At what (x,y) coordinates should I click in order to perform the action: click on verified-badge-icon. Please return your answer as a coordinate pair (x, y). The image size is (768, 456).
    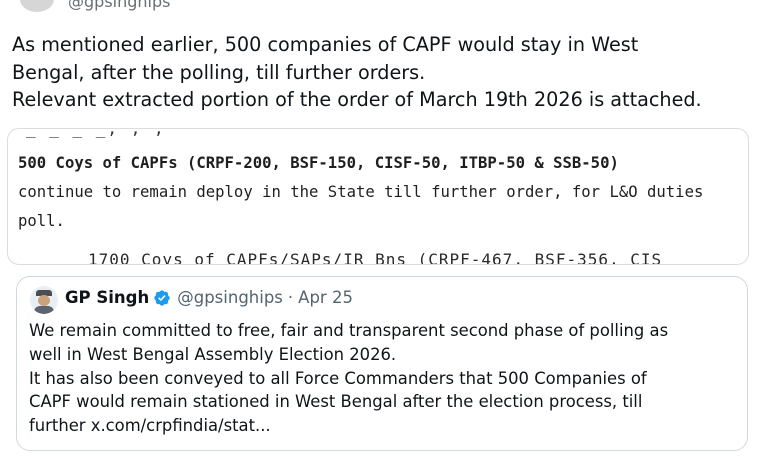
    Looking at the image, I should click on (162, 297).